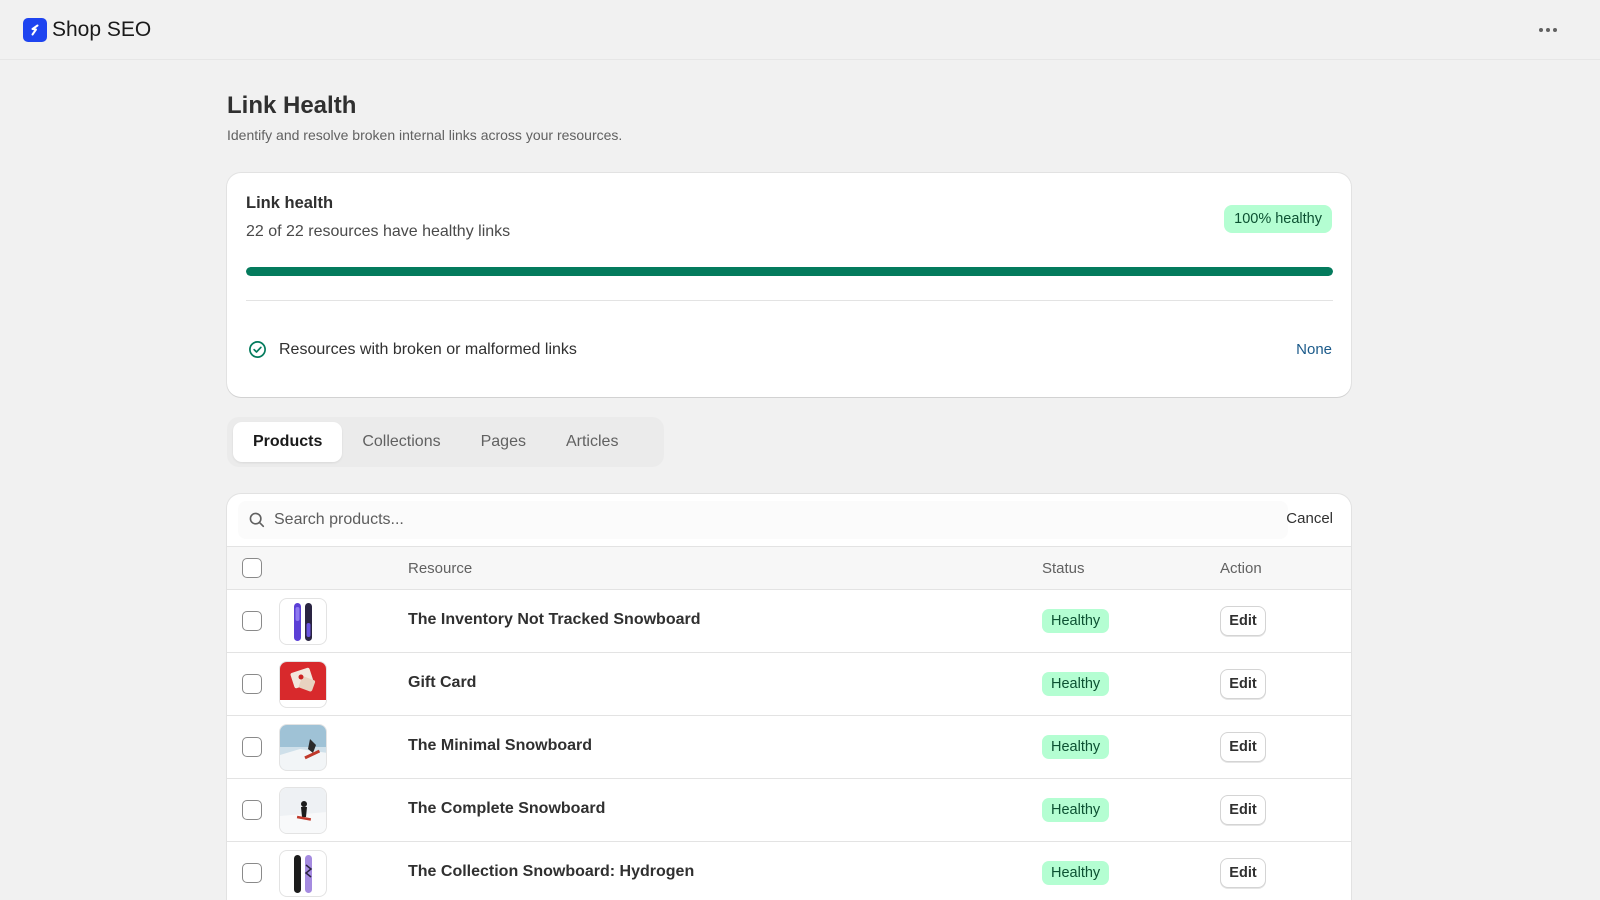 The width and height of the screenshot is (1600, 900). Describe the element at coordinates (800, 30) in the screenshot. I see `top-bar: Shop SEO` at that location.